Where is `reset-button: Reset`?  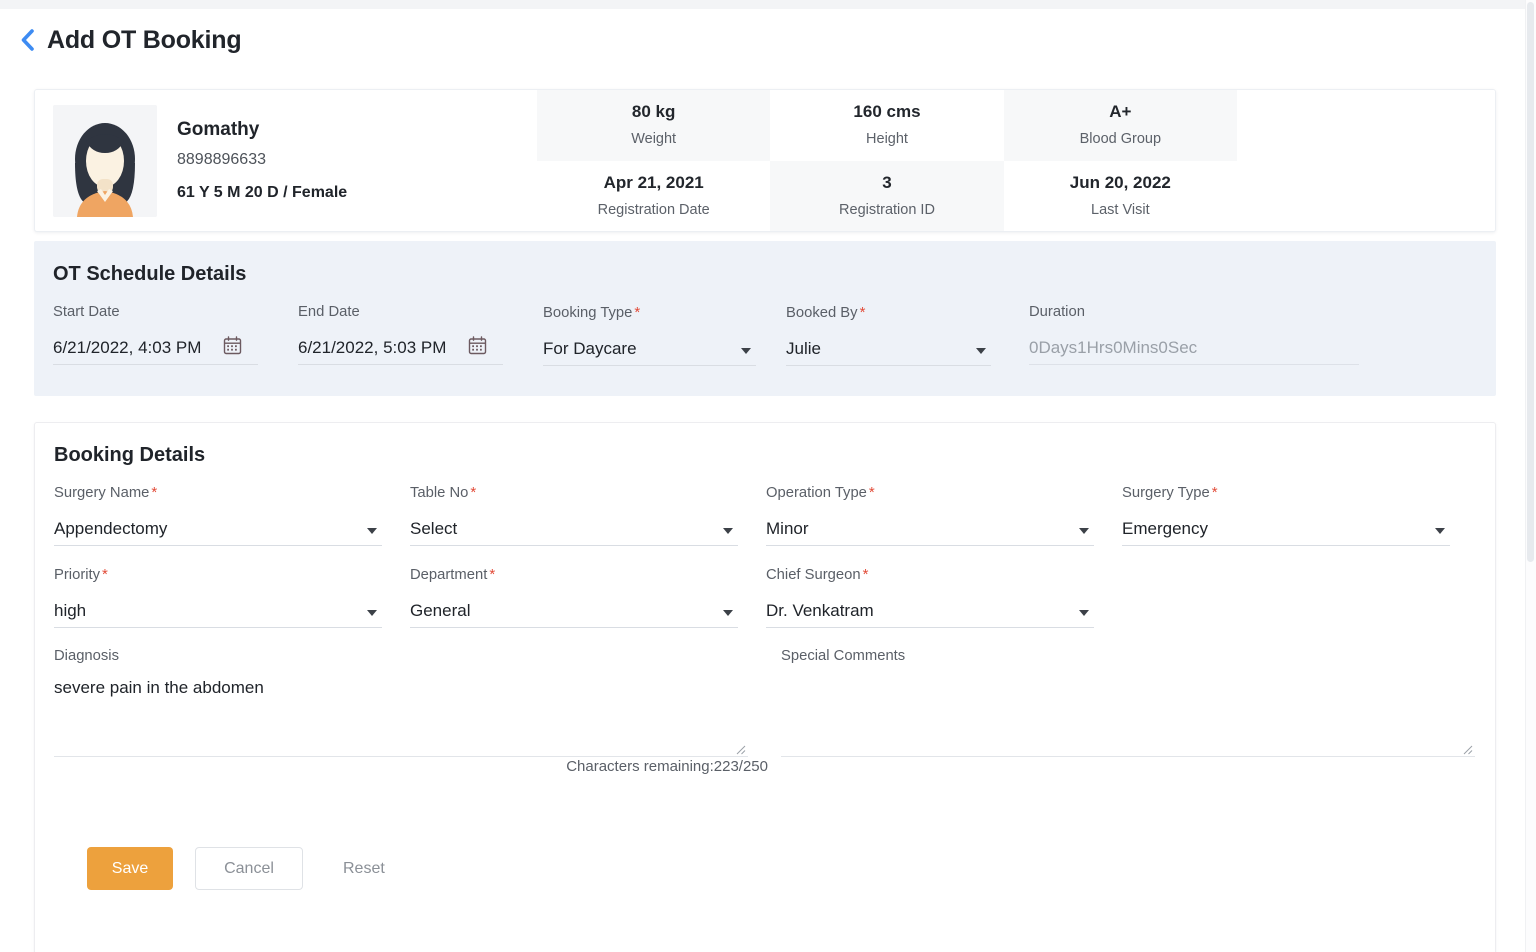 reset-button: Reset is located at coordinates (364, 868).